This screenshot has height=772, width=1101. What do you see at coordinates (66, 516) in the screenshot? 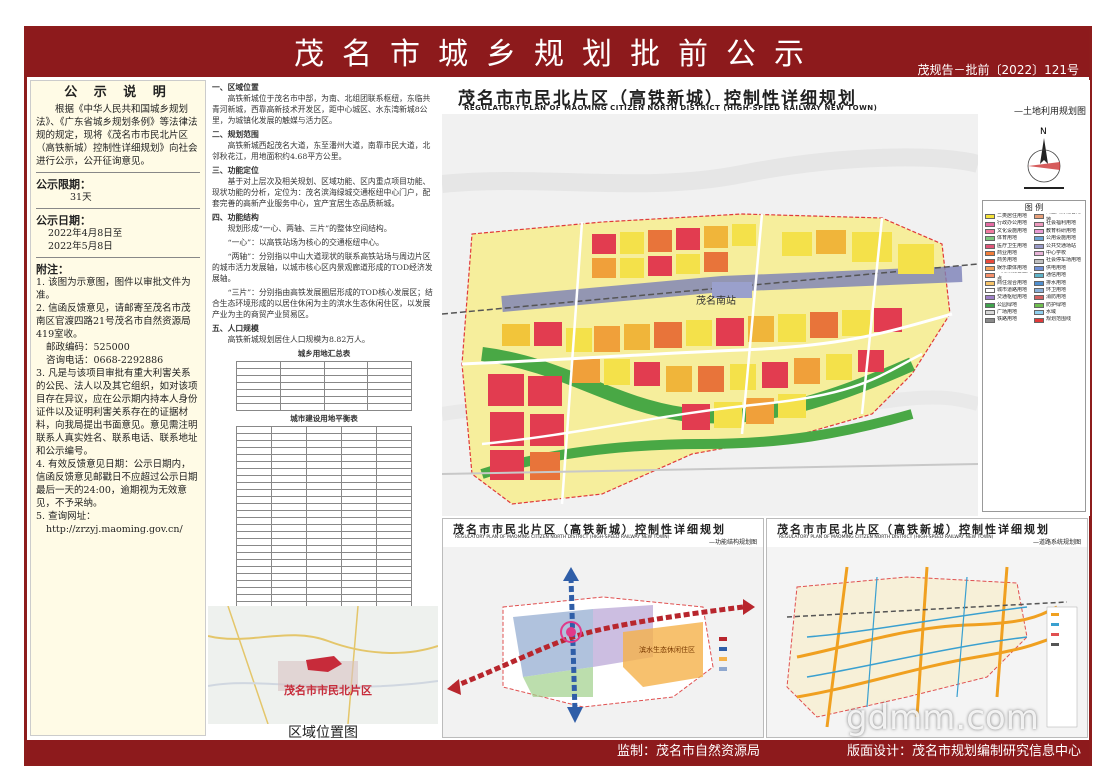
I see `note-item: 5. 查询网址：` at bounding box center [66, 516].